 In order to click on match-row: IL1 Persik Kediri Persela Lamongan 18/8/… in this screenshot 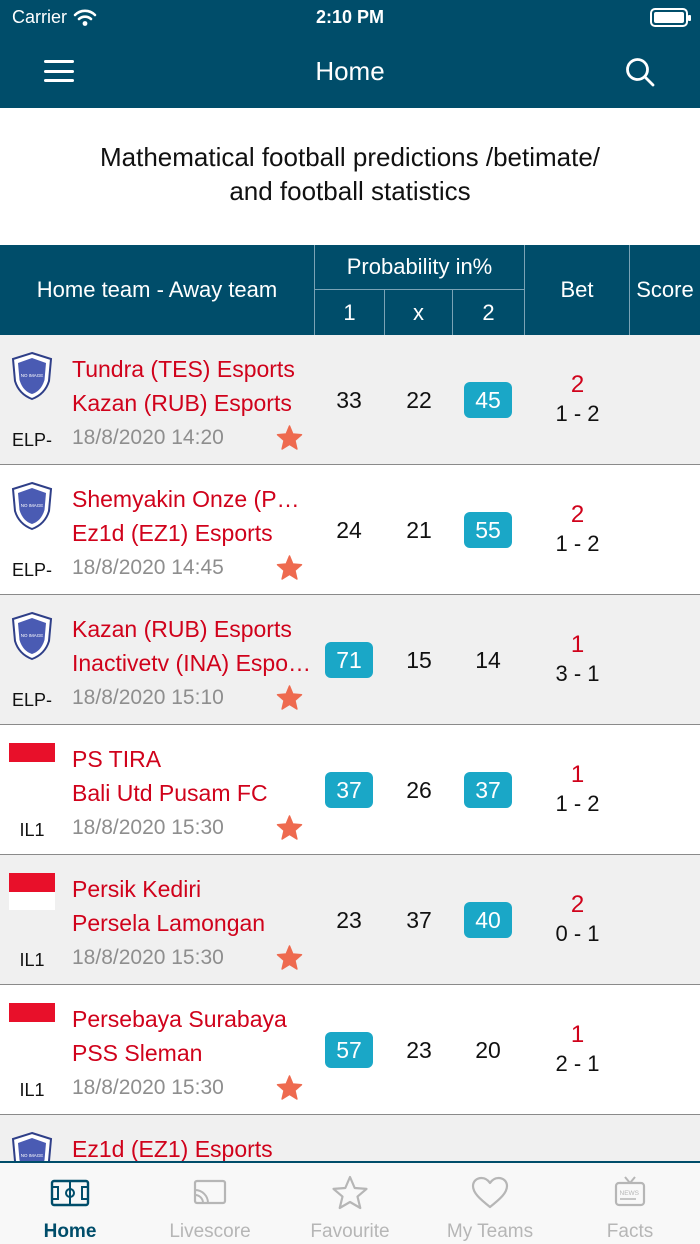, I will do `click(350, 920)`.